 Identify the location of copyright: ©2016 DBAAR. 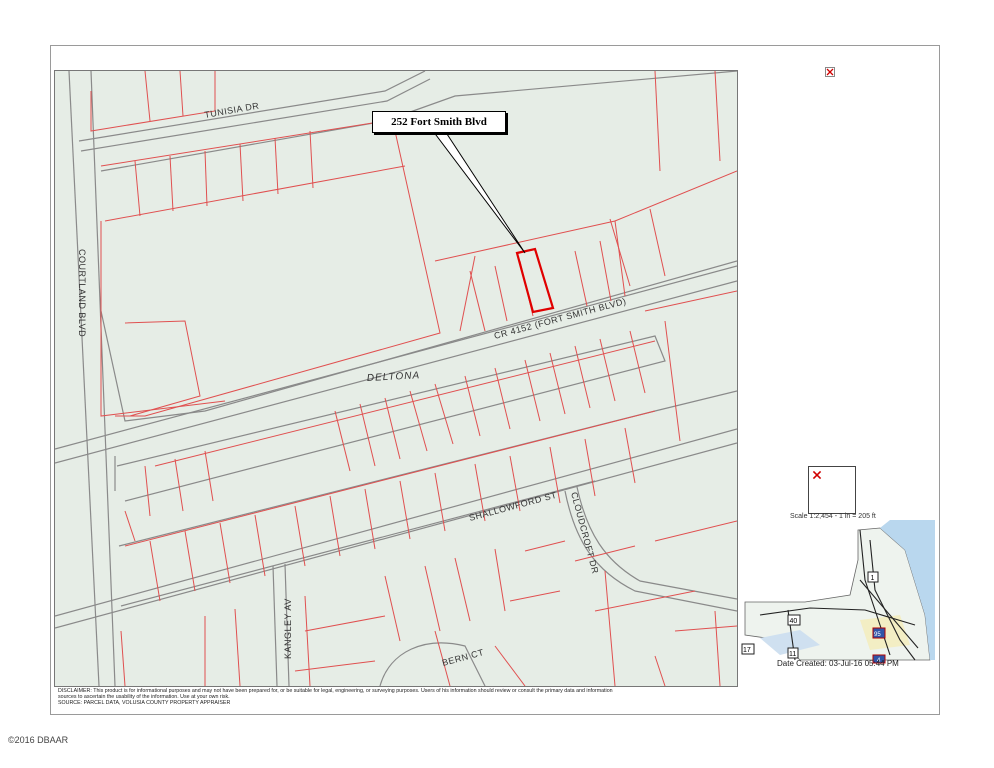
(38, 740).